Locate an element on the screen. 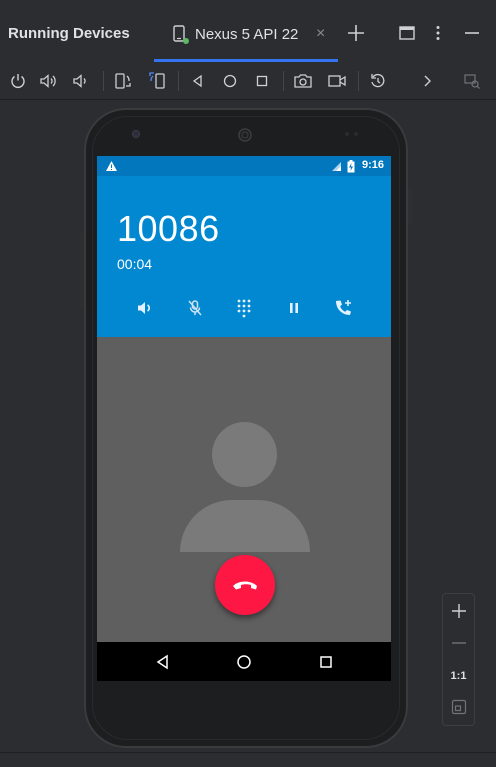 This screenshot has width=496, height=767. hold-icon is located at coordinates (294, 308).